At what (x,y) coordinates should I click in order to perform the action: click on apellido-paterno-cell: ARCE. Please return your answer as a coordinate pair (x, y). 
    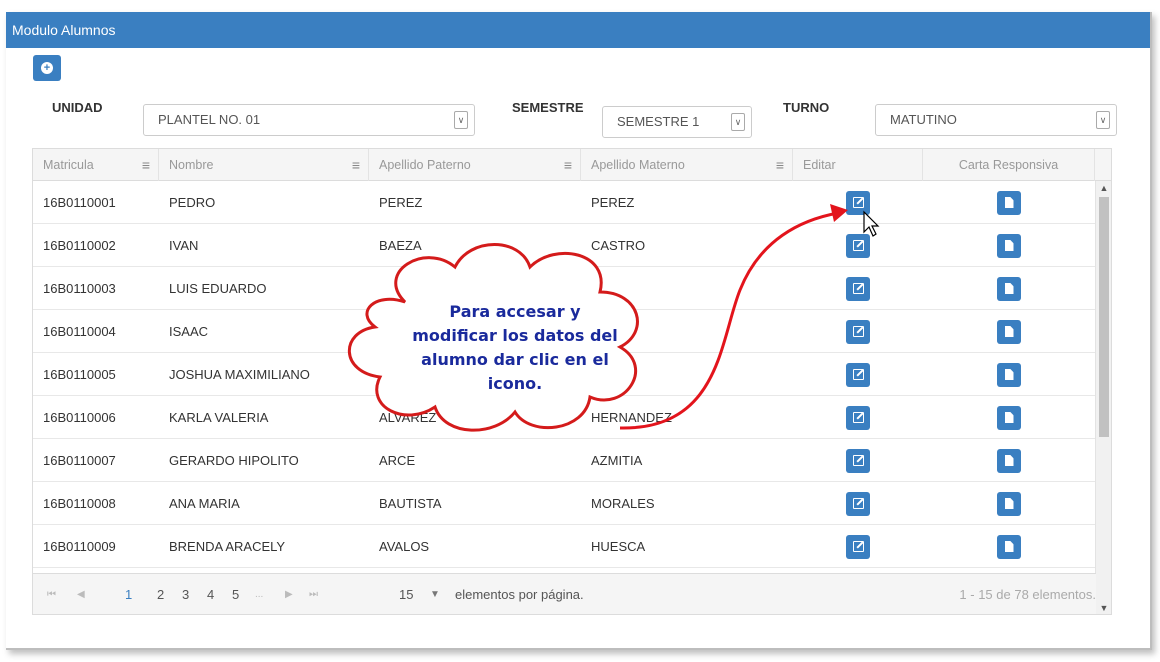
    Looking at the image, I should click on (397, 460).